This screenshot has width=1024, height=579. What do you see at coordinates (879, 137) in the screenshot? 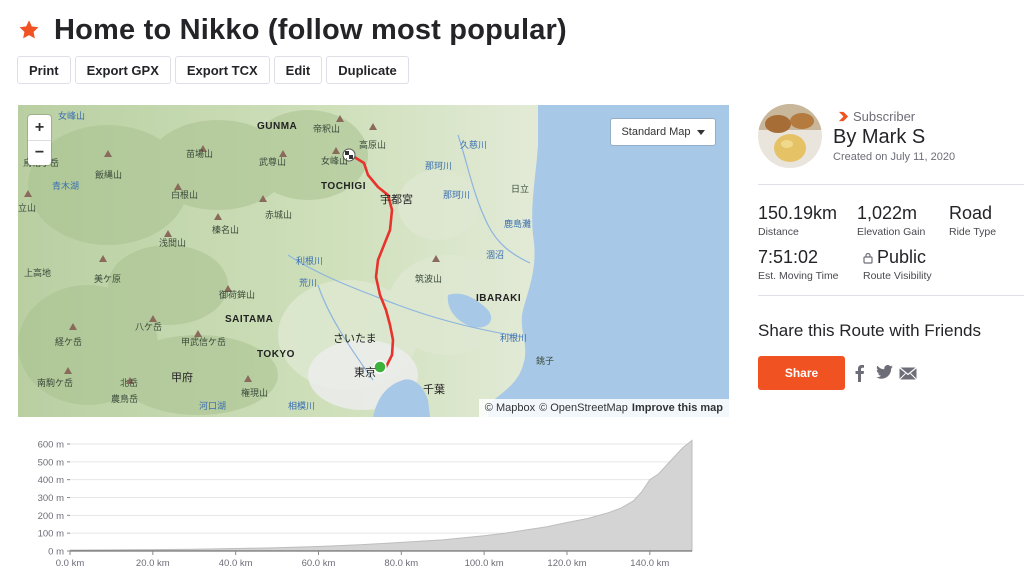
I see `creator-name: By Mark S` at bounding box center [879, 137].